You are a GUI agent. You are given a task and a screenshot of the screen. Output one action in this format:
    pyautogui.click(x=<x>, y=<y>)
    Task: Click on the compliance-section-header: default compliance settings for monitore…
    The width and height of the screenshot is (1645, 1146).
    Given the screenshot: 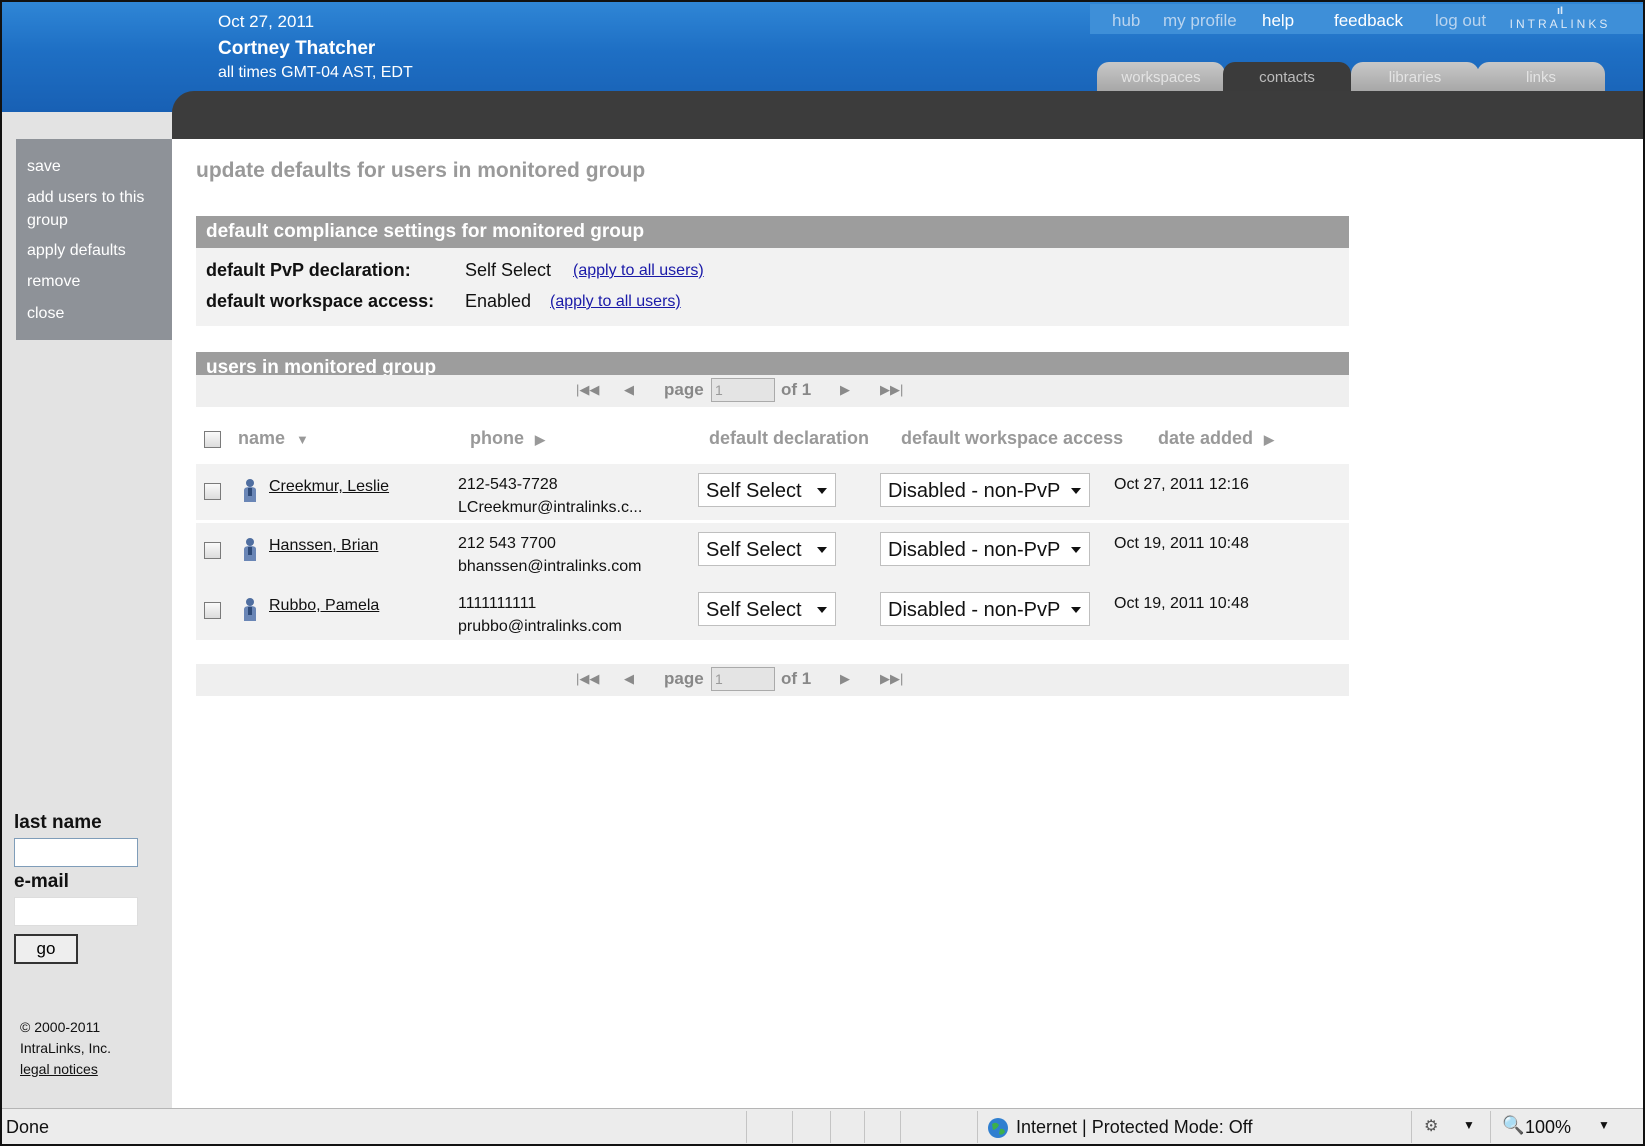 What is the action you would take?
    pyautogui.click(x=772, y=232)
    